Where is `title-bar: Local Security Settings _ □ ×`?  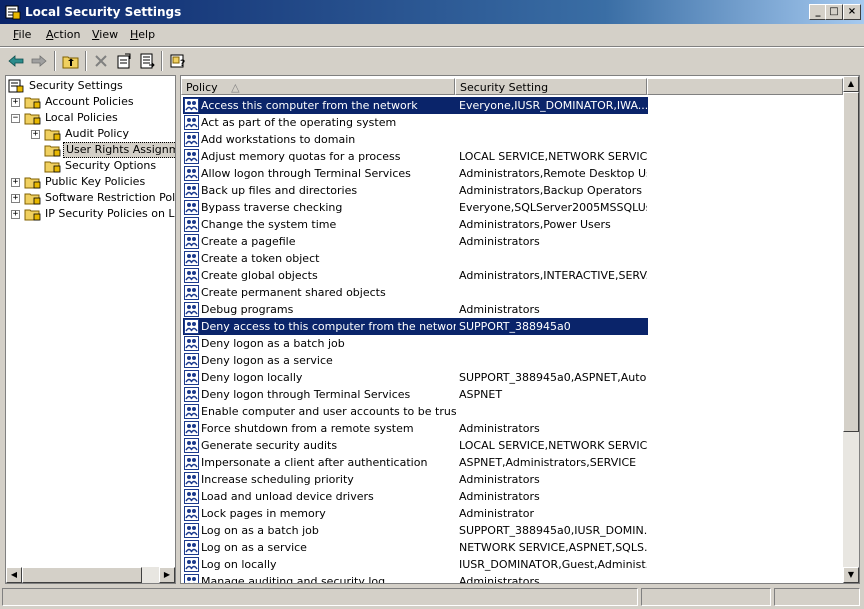 title-bar: Local Security Settings _ □ × is located at coordinates (432, 12).